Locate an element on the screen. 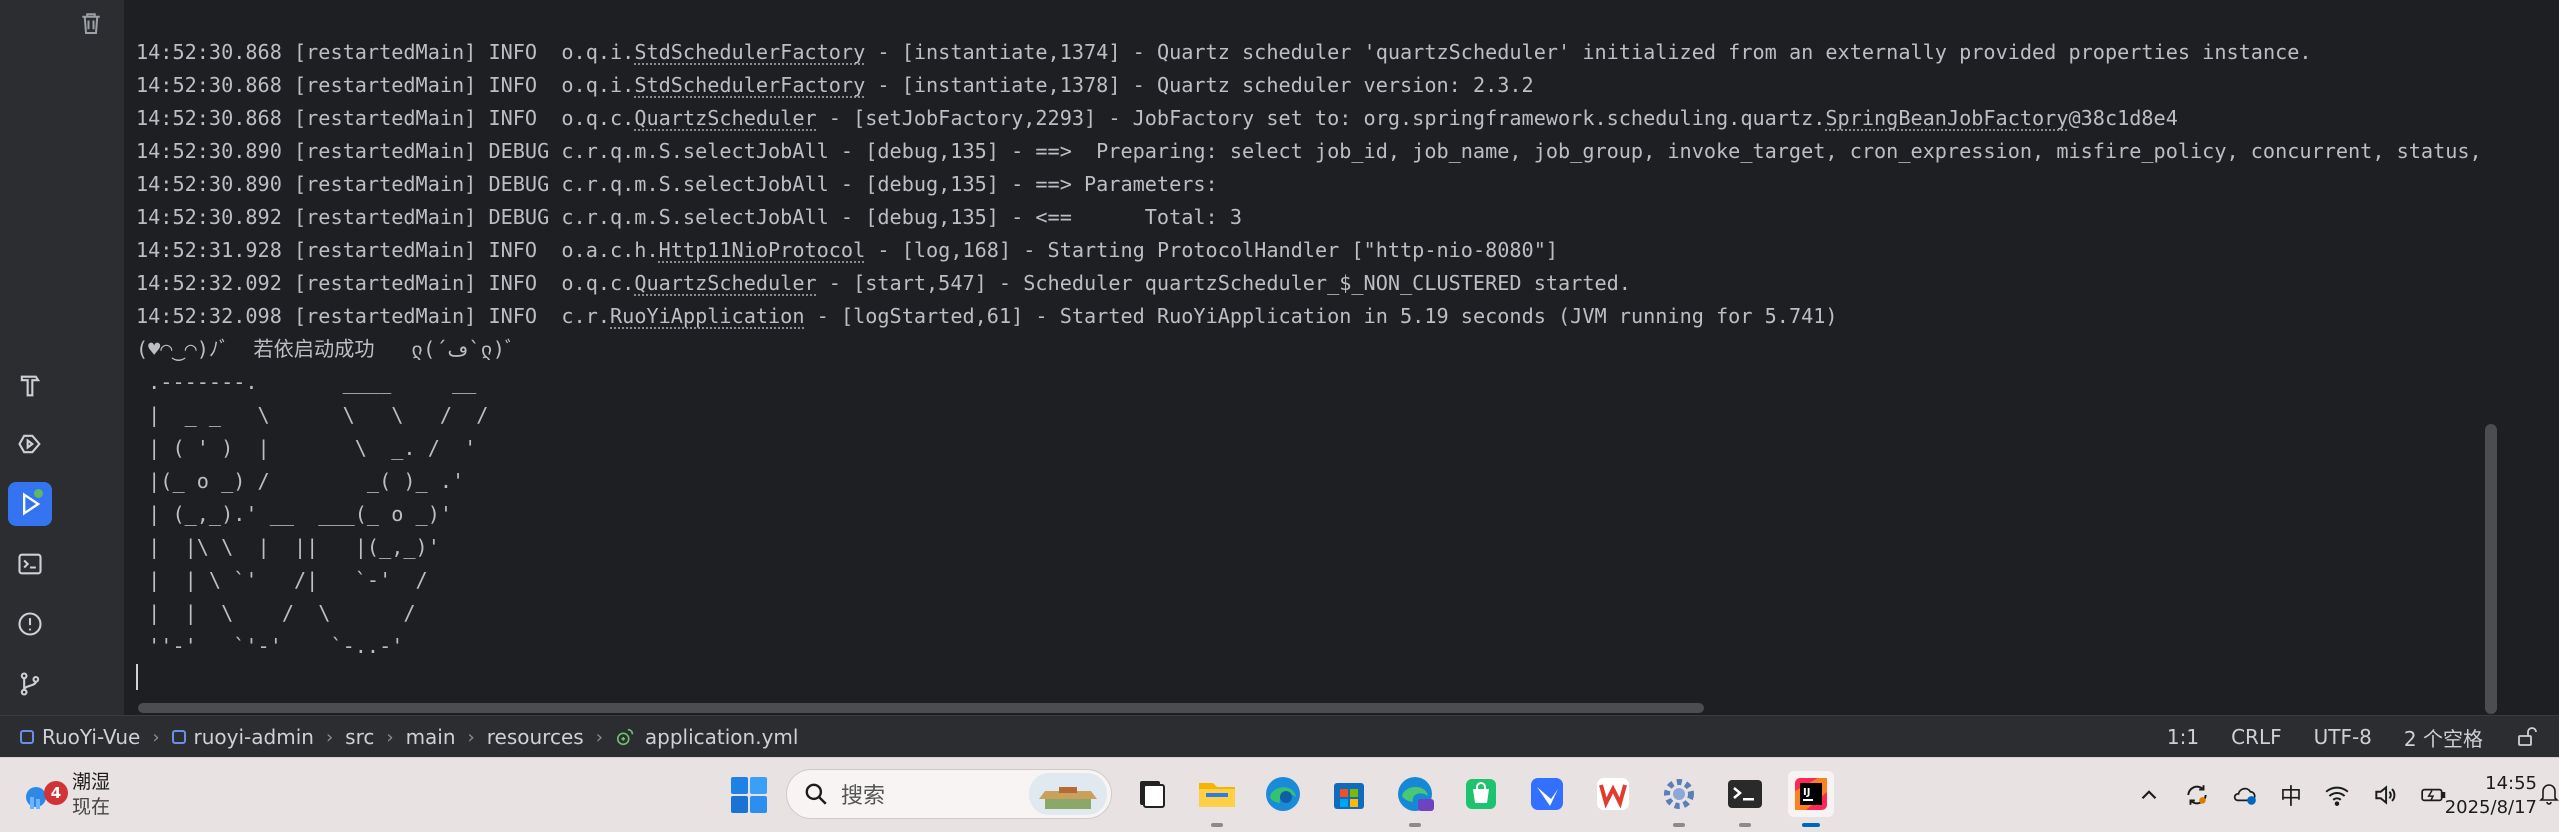 Image resolution: width=2559 pixels, height=832 pixels. task-view-icon is located at coordinates (1151, 794).